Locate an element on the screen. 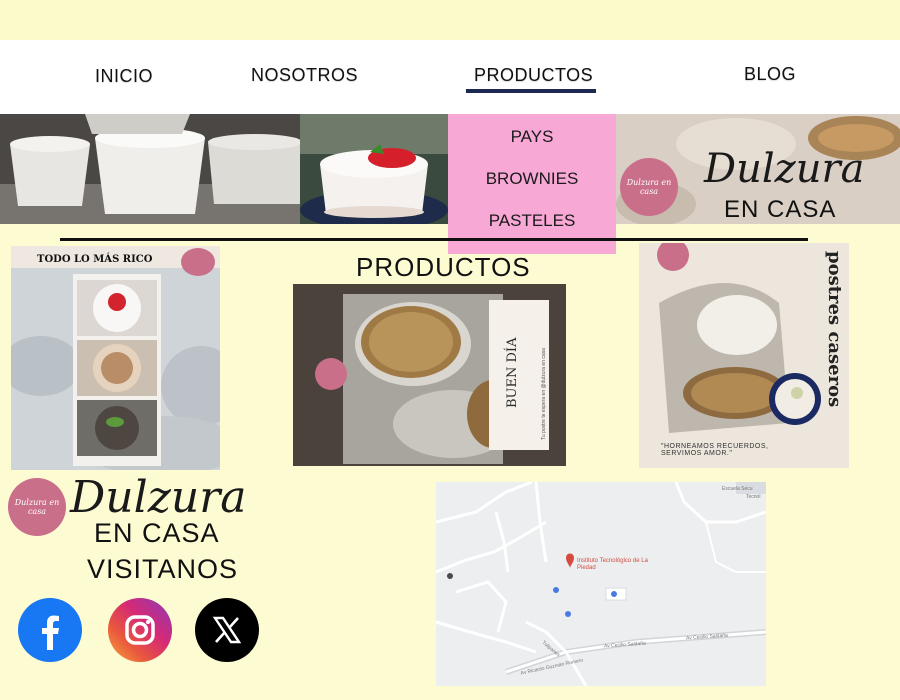 Image resolution: width=900 pixels, height=700 pixels. card-caption-todo: TODO LO MÁS RICO is located at coordinates (95, 259).